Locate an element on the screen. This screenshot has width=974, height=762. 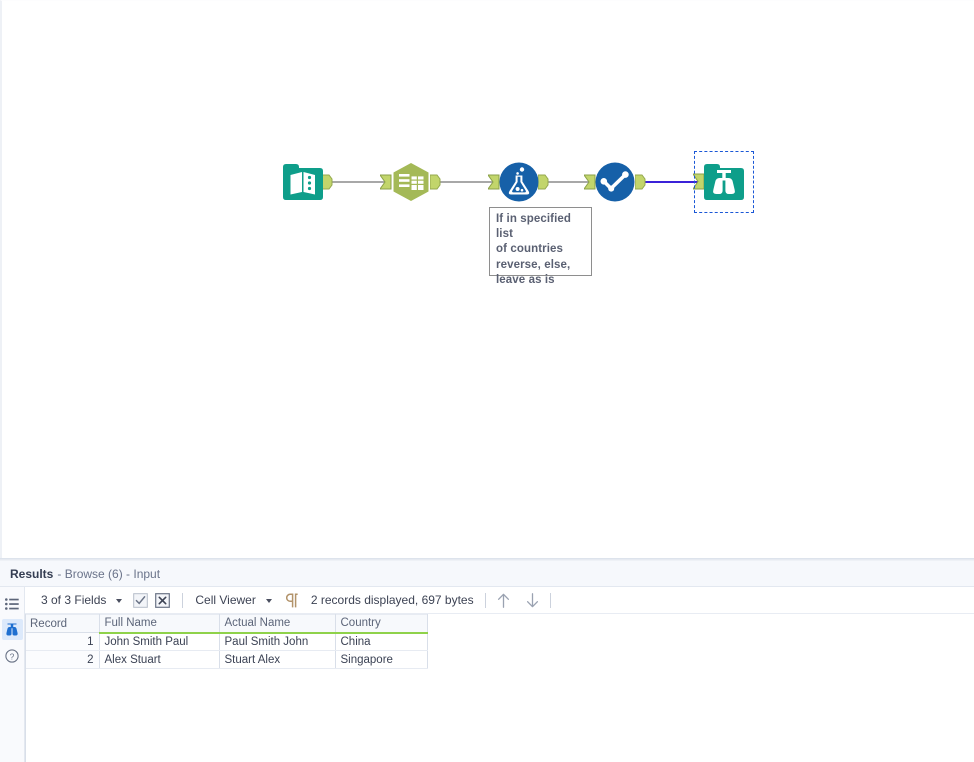
cell-country: China is located at coordinates (381, 641).